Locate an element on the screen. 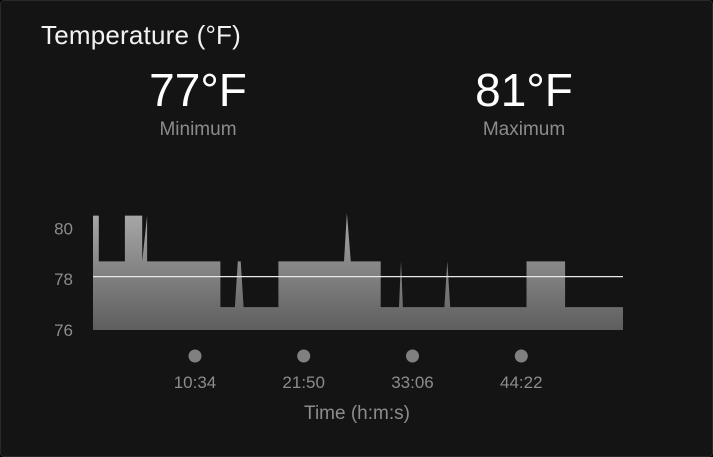  y-axis: 76 78 80 is located at coordinates (63, 279).